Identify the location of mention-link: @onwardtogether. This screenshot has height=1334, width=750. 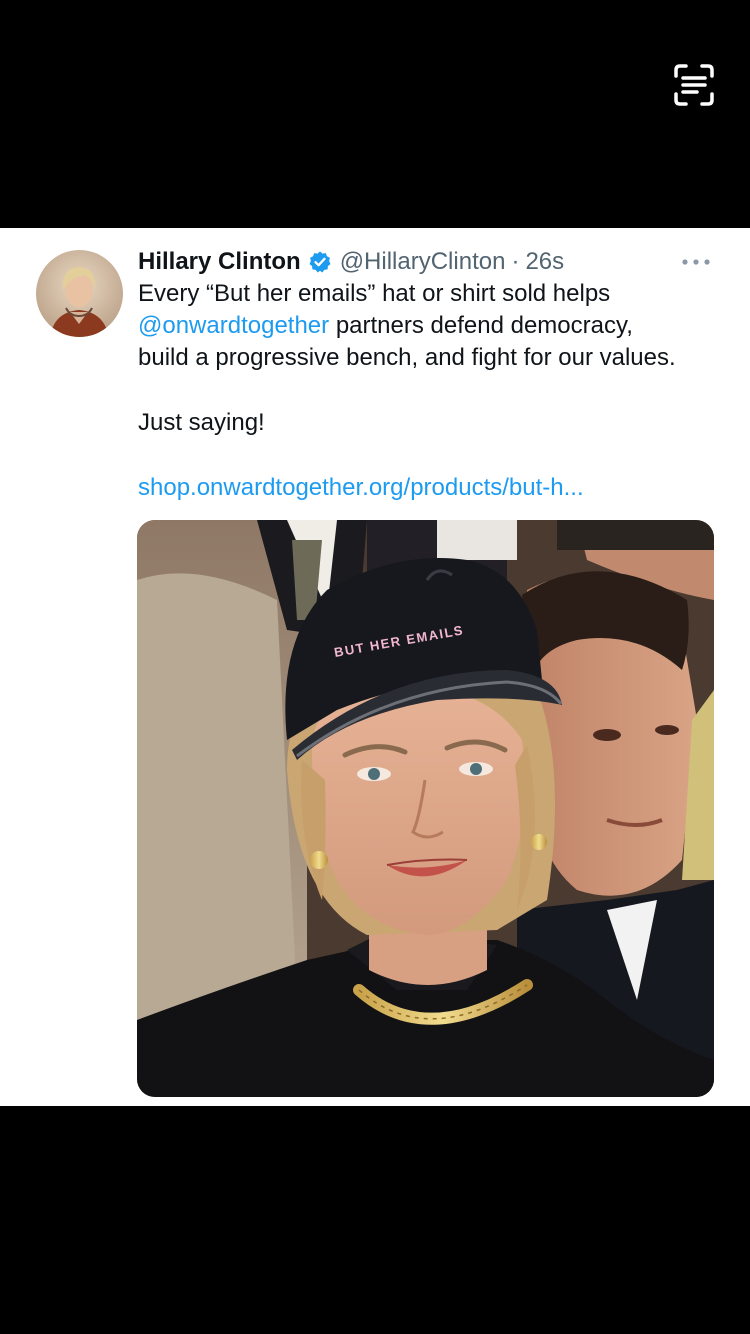
(233, 325).